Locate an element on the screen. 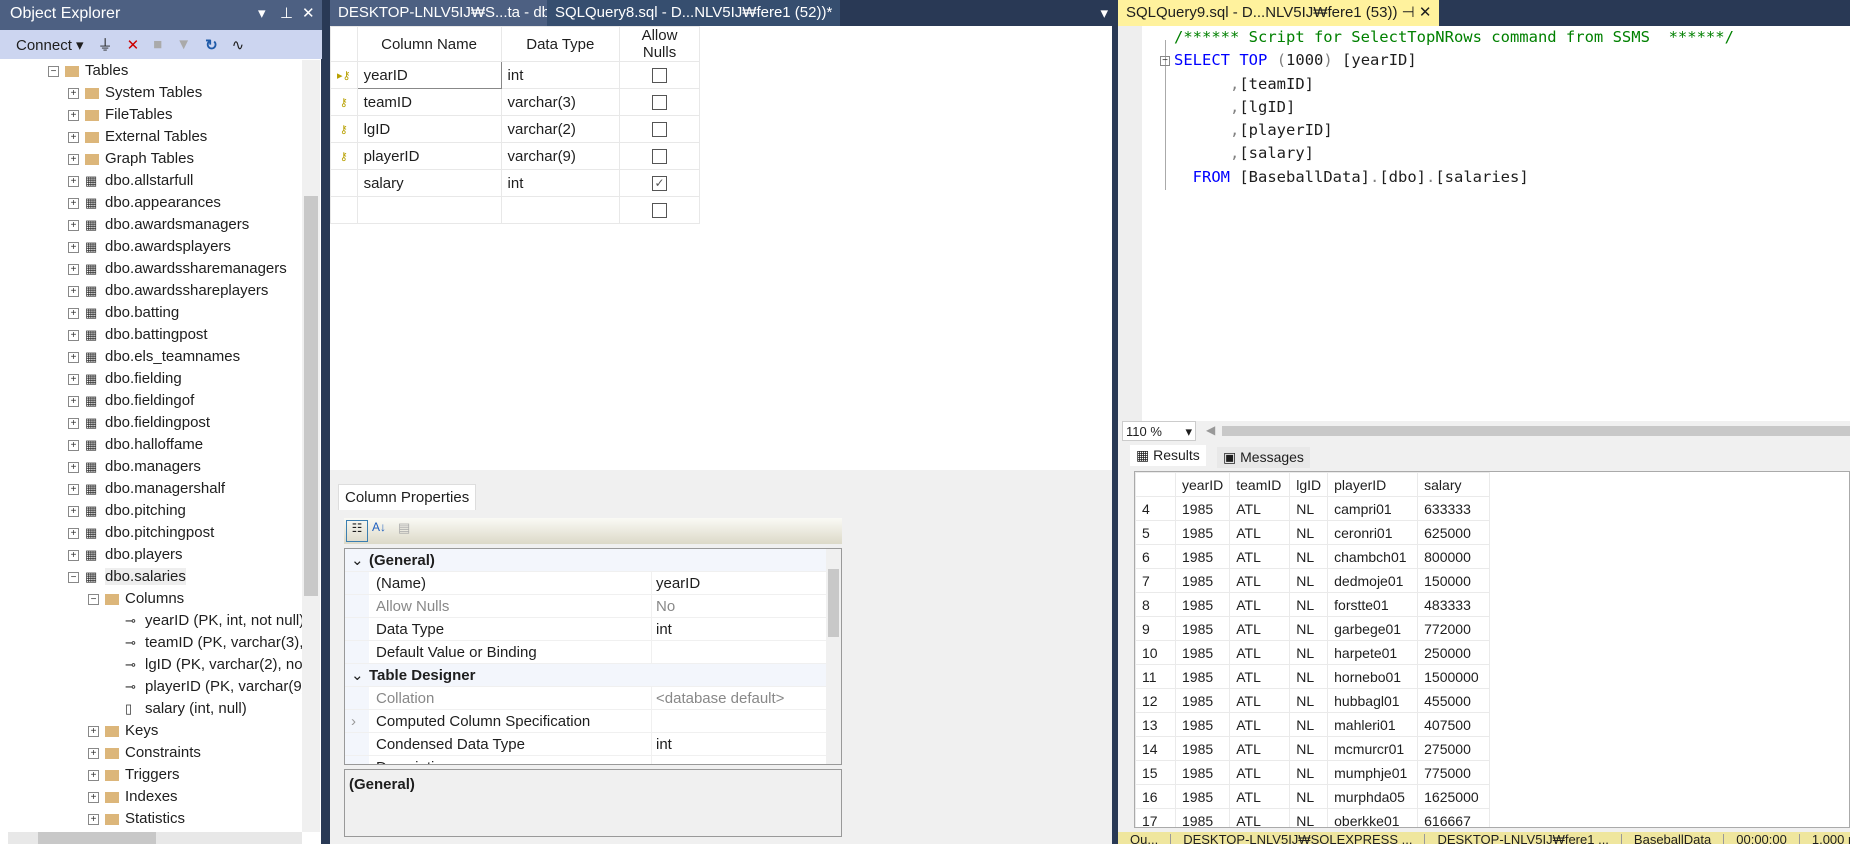 The width and height of the screenshot is (1850, 844). tree-node: + Indexes is located at coordinates (155, 797).